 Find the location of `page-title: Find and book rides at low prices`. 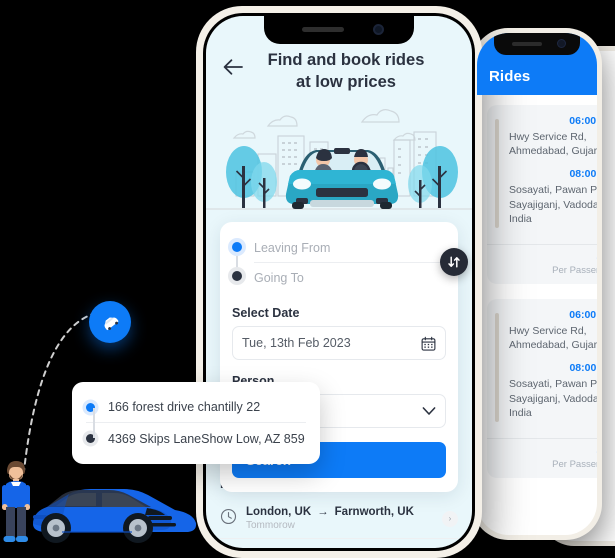

page-title: Find and book rides at low prices is located at coordinates (356, 72).